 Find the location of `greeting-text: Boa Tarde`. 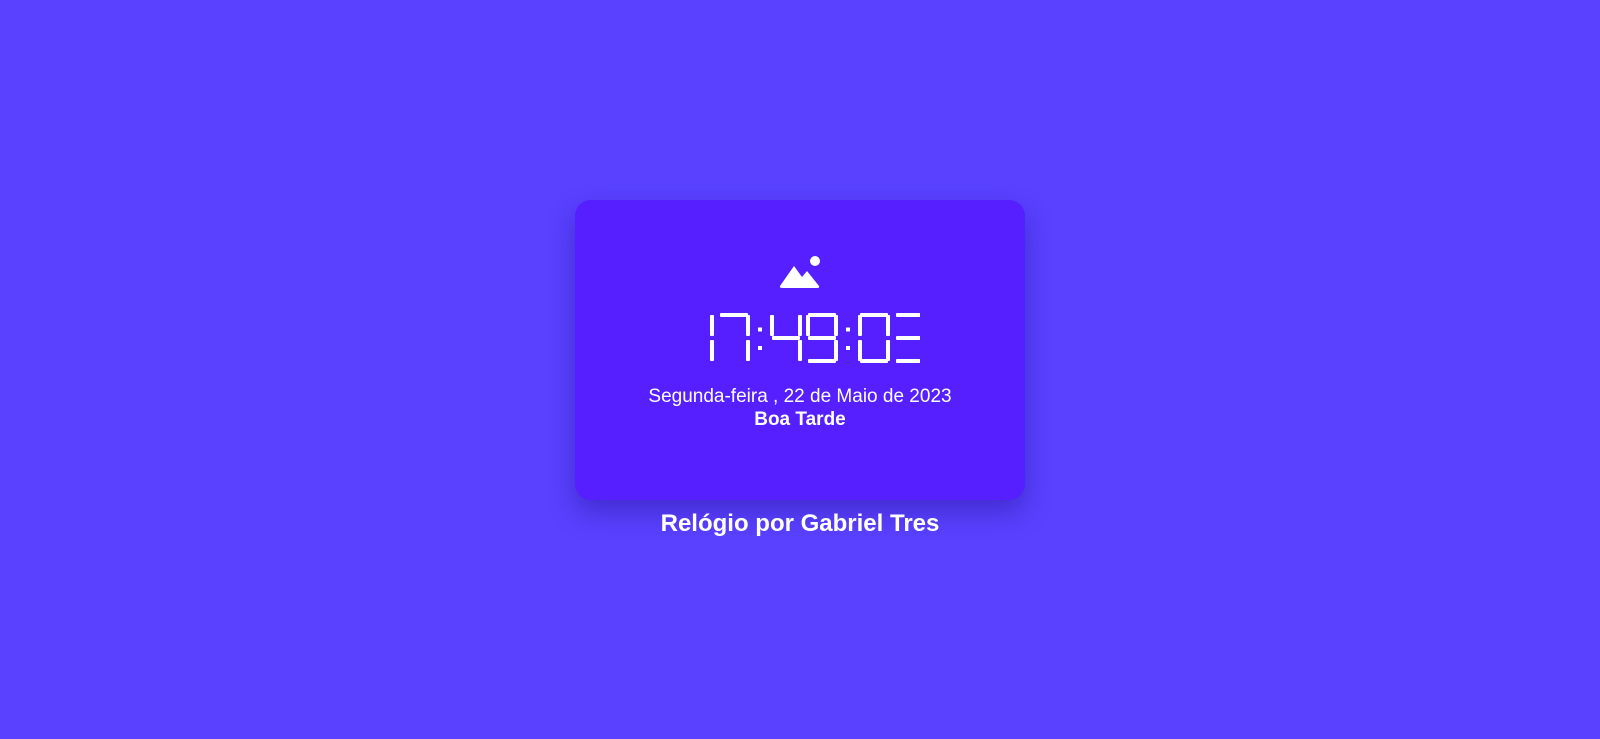

greeting-text: Boa Tarde is located at coordinates (800, 419).